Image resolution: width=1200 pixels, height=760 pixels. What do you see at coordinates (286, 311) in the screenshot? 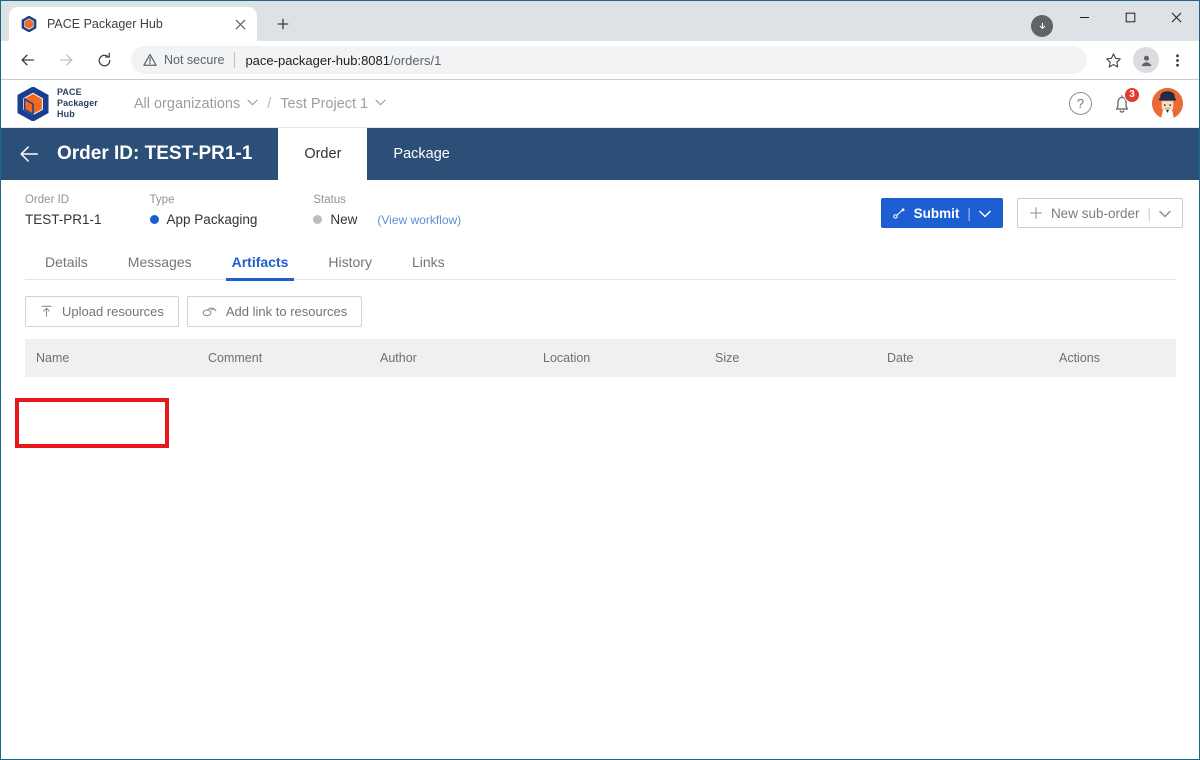
I see `add-link-label: Add link to resources` at bounding box center [286, 311].